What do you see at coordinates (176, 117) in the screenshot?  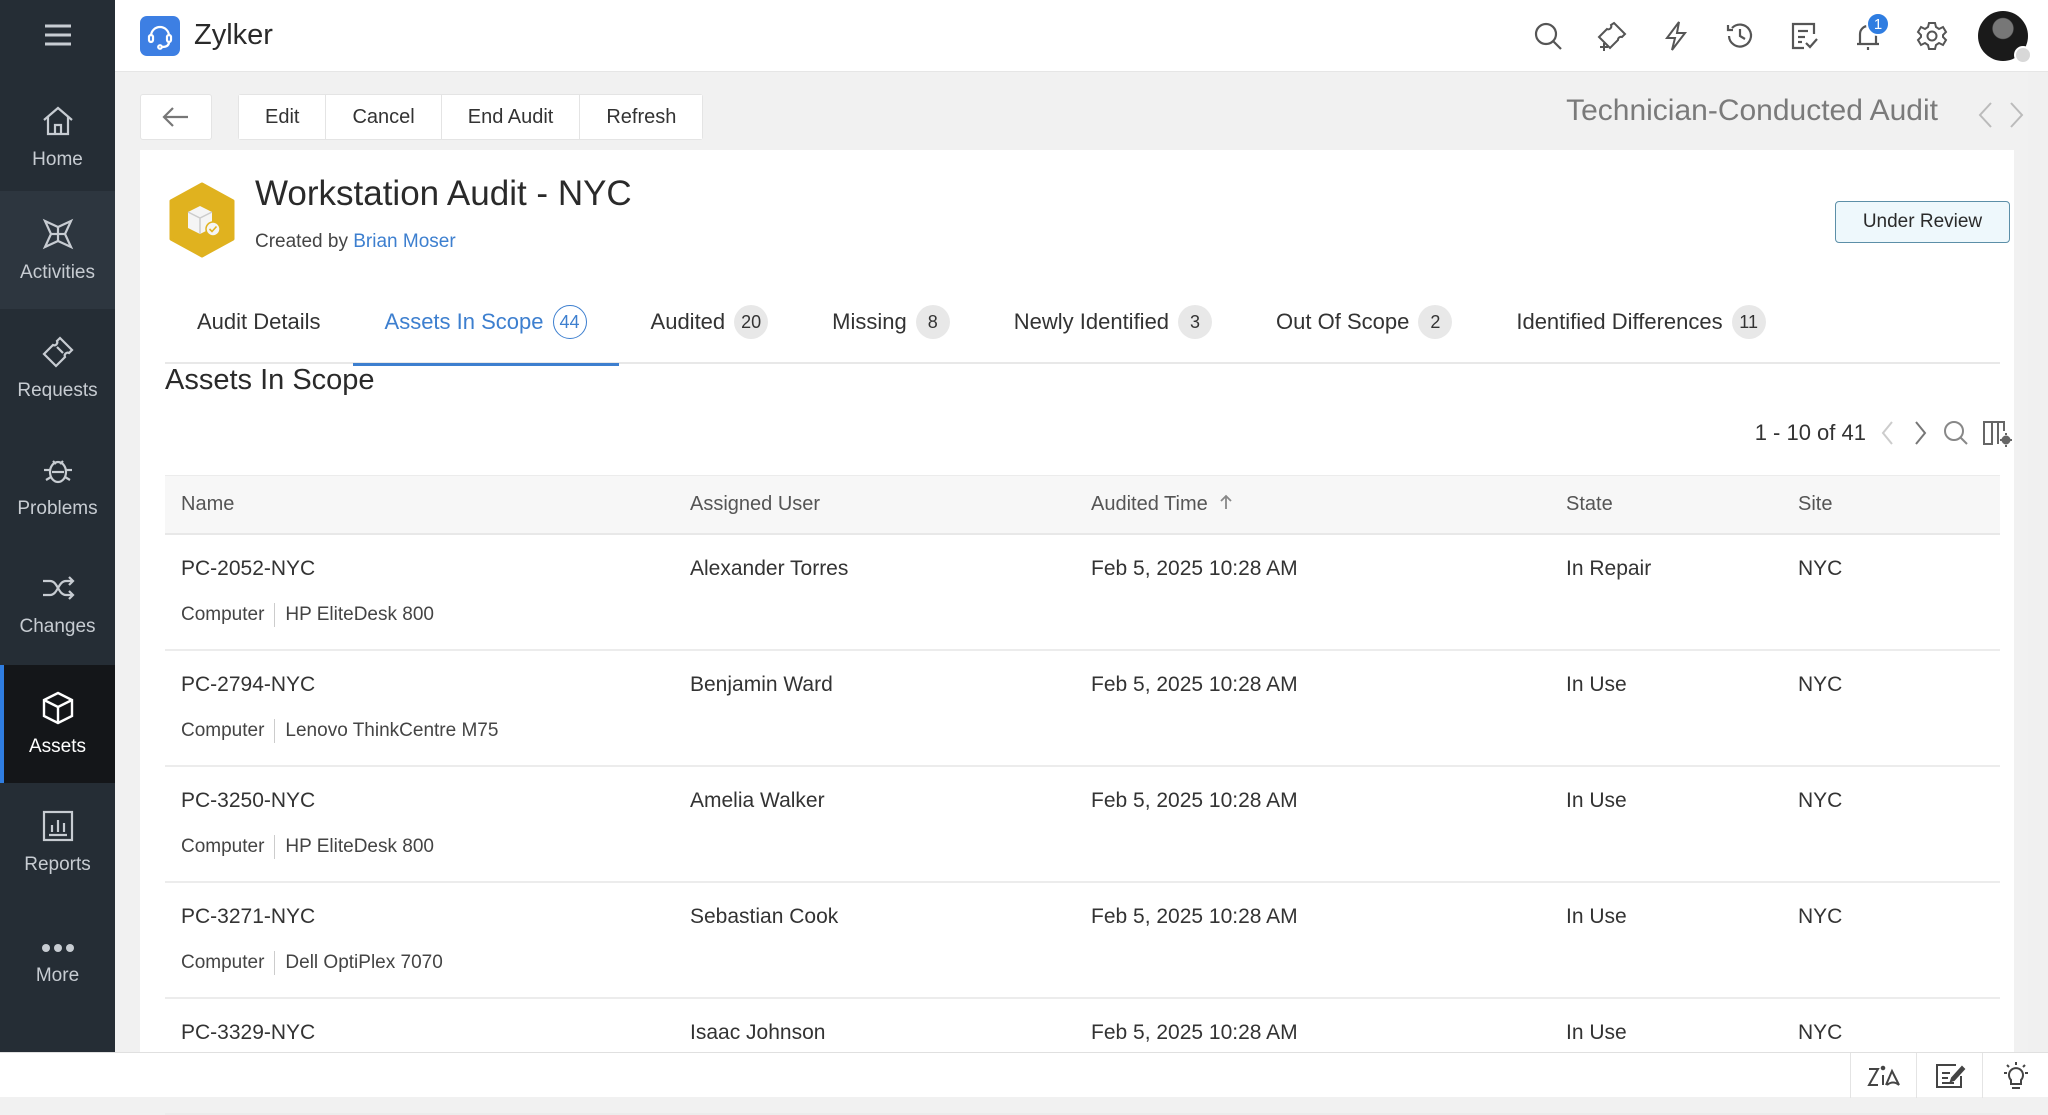 I see `back-button` at bounding box center [176, 117].